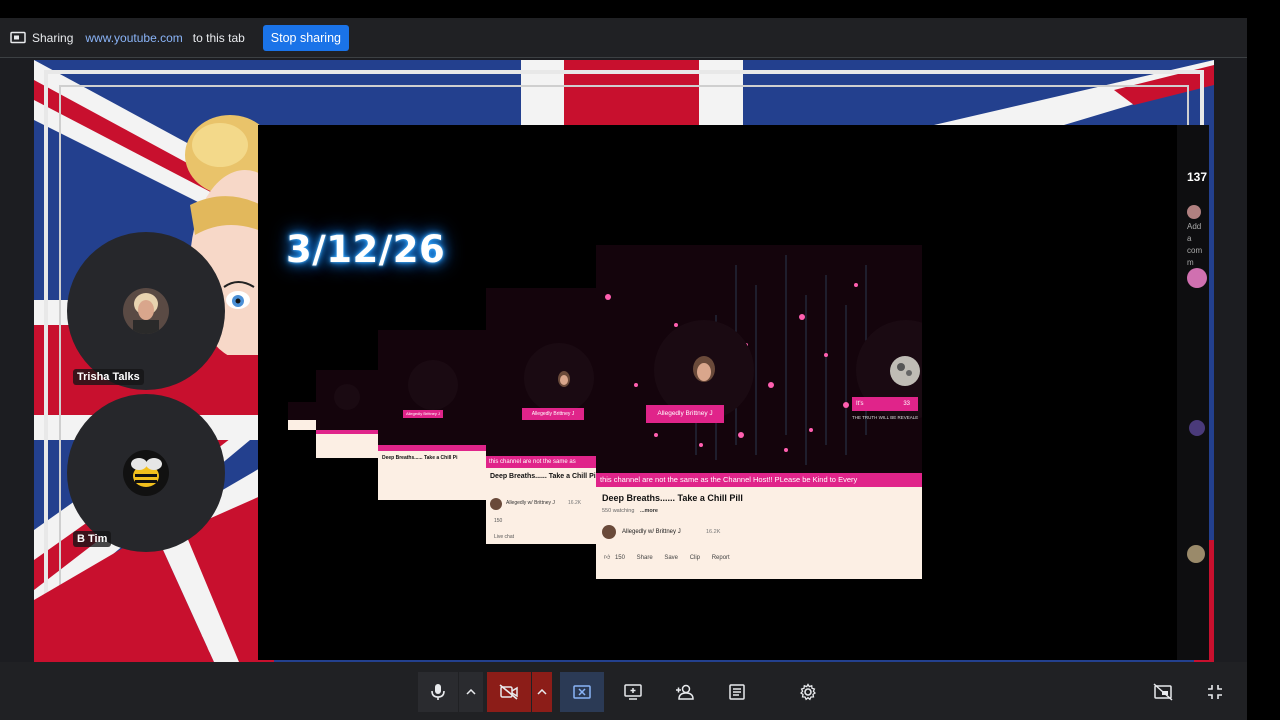  What do you see at coordinates (1197, 177) in the screenshot?
I see `viewer-count: 137` at bounding box center [1197, 177].